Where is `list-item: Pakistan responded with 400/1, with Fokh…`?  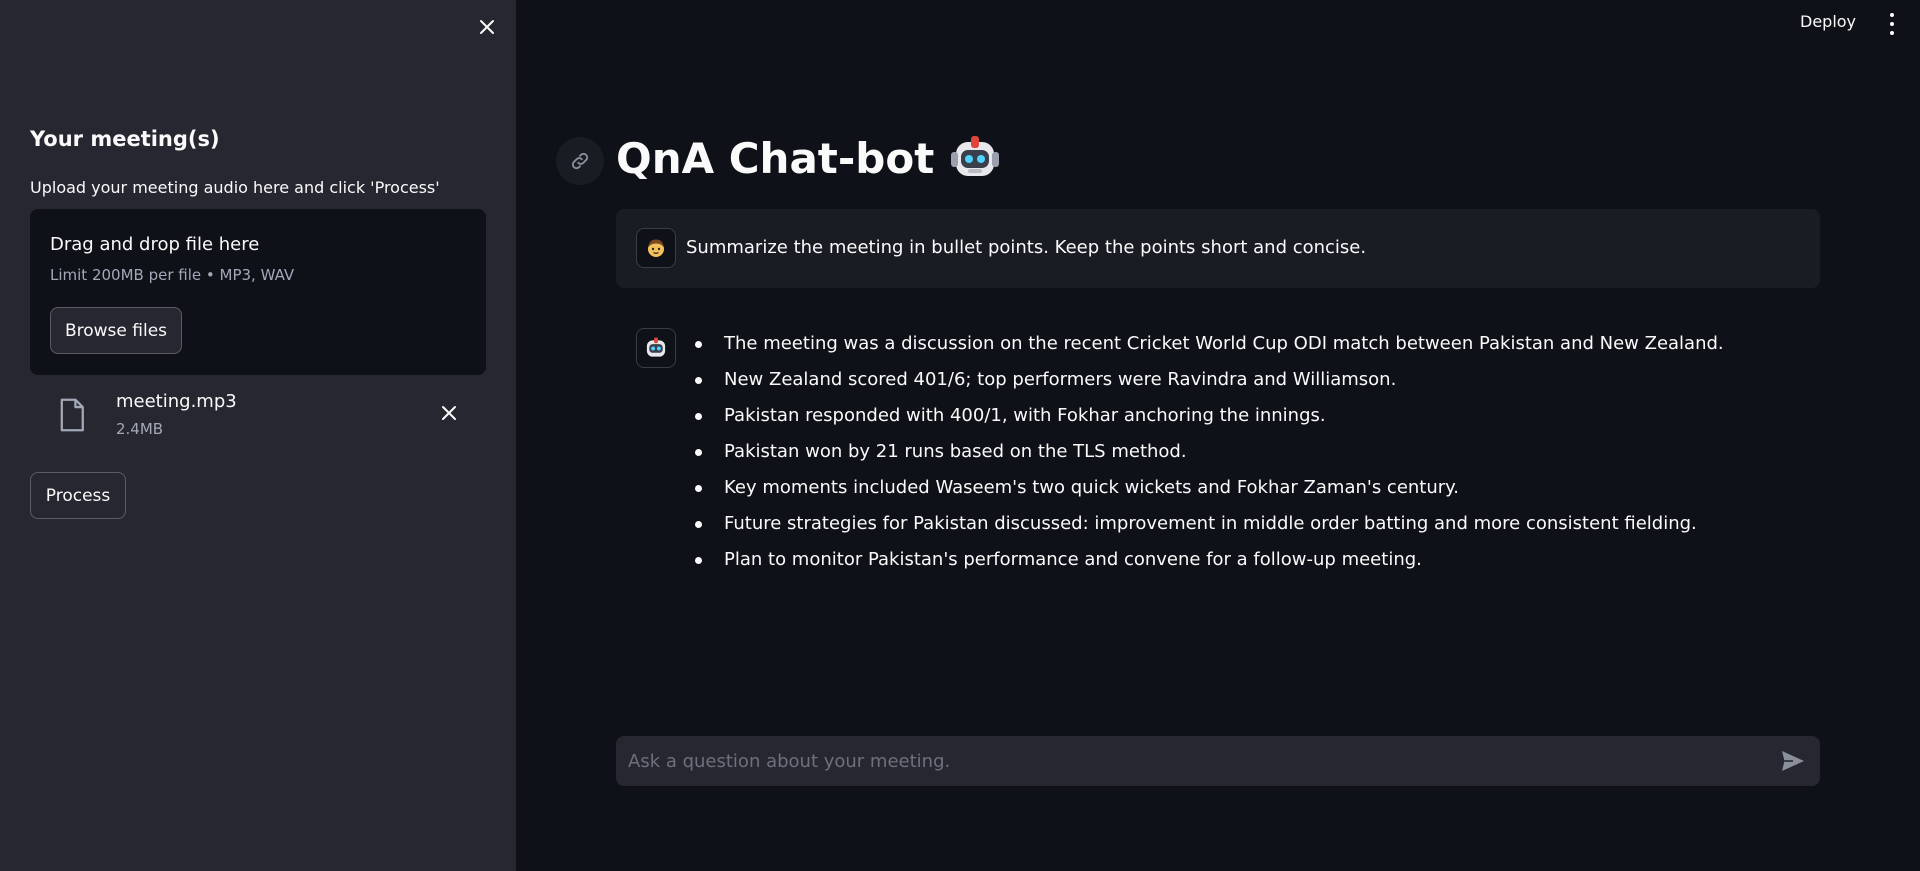 list-item: Pakistan responded with 400/1, with Fokh… is located at coordinates (1205, 422).